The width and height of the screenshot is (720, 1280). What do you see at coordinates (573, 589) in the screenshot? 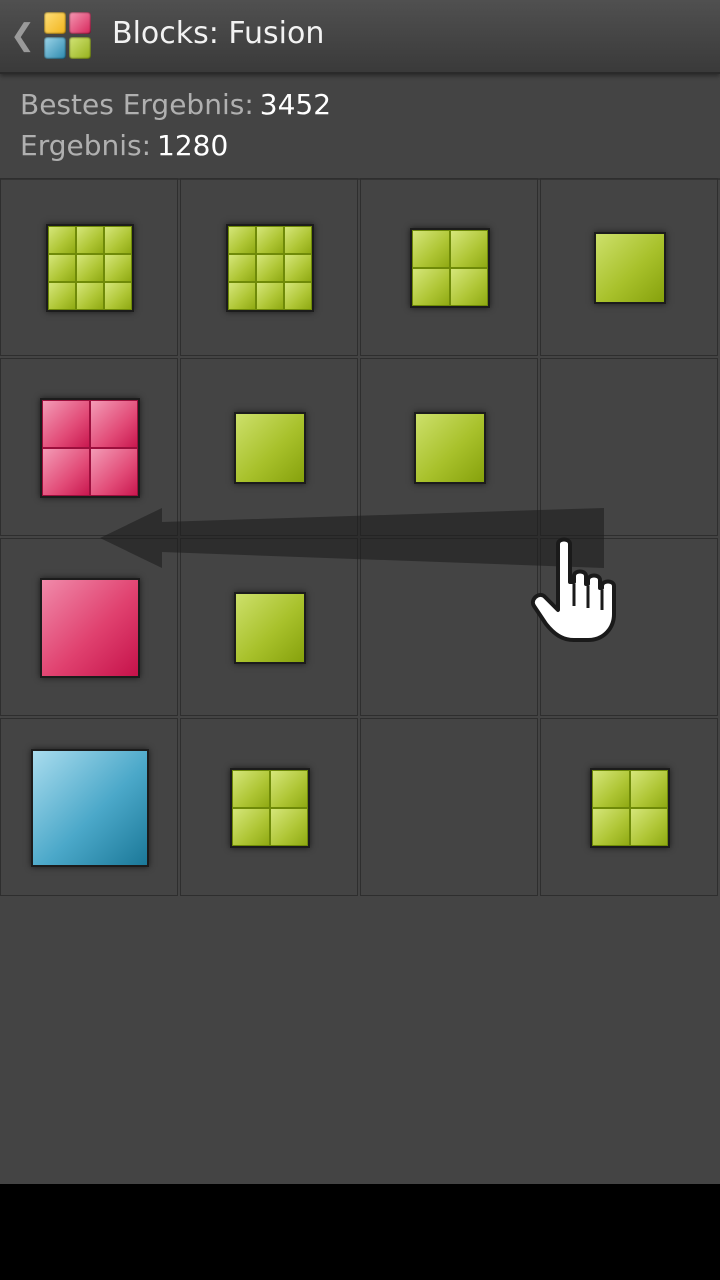
I see `pointing-hand-icon` at bounding box center [573, 589].